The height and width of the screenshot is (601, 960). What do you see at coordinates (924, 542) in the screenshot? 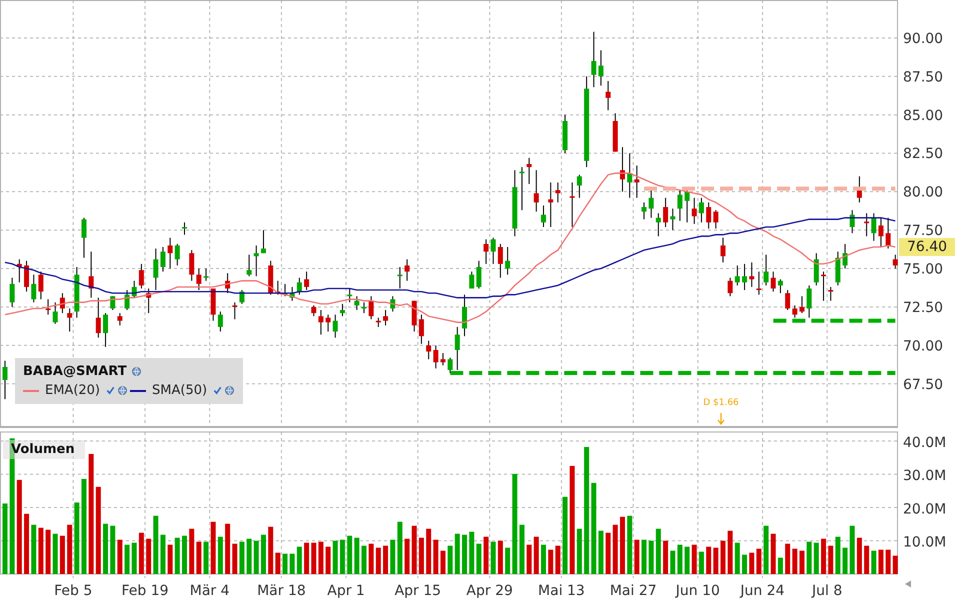
I see `axis-label: 10.0M` at bounding box center [924, 542].